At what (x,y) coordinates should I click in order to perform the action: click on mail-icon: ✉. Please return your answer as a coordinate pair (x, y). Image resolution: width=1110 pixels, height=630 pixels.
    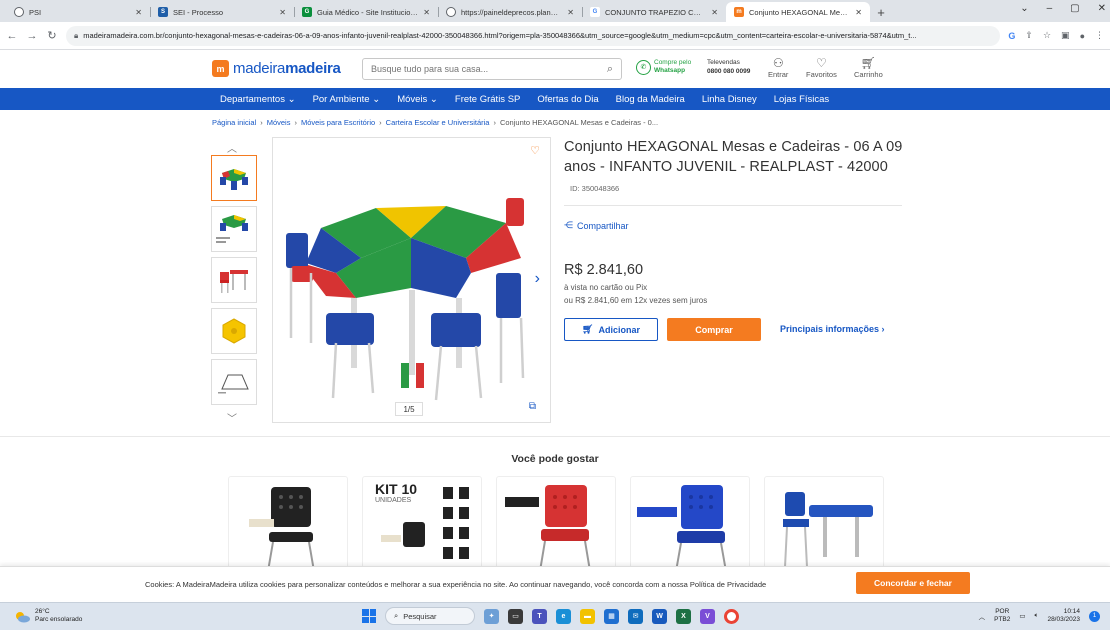
    Looking at the image, I should click on (635, 616).